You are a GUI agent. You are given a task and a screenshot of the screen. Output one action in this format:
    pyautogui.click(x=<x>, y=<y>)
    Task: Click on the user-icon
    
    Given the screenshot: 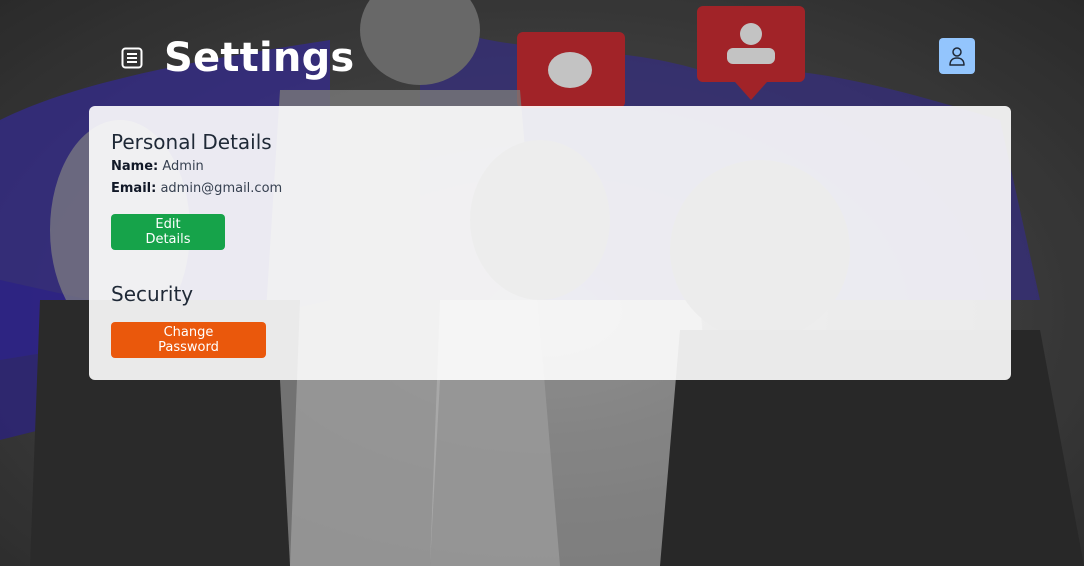 What is the action you would take?
    pyautogui.click(x=957, y=56)
    